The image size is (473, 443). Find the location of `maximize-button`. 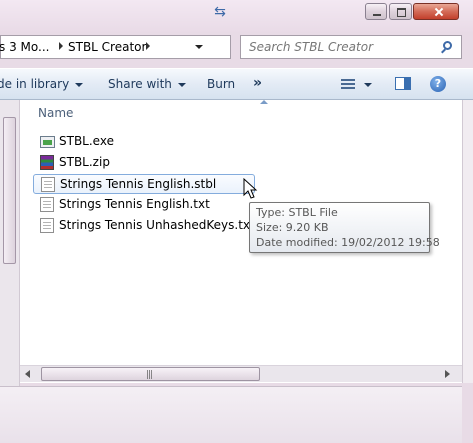

maximize-button is located at coordinates (400, 11).